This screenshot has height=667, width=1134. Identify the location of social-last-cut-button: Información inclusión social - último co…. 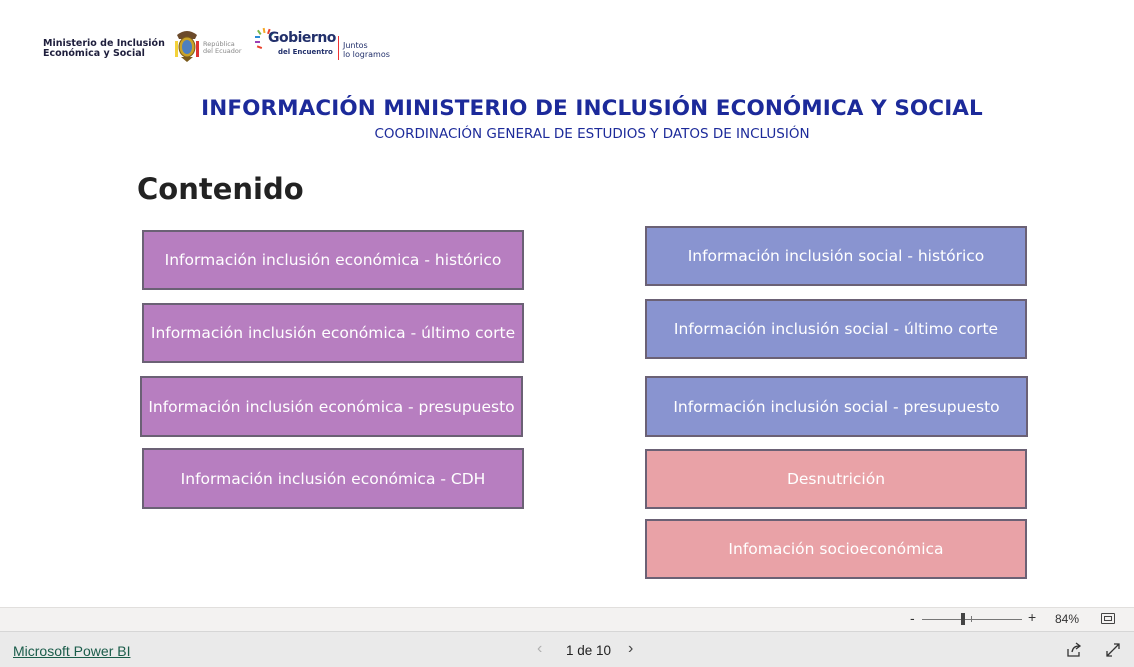
(836, 329).